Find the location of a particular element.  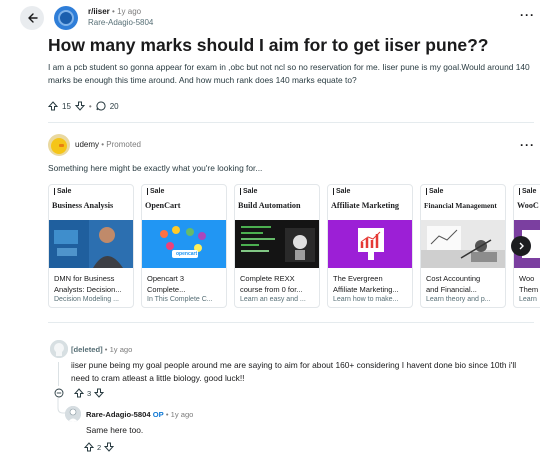

post-header: r/iiser • 1y ago Rare-Adagio-5804 is located at coordinates (120, 17).